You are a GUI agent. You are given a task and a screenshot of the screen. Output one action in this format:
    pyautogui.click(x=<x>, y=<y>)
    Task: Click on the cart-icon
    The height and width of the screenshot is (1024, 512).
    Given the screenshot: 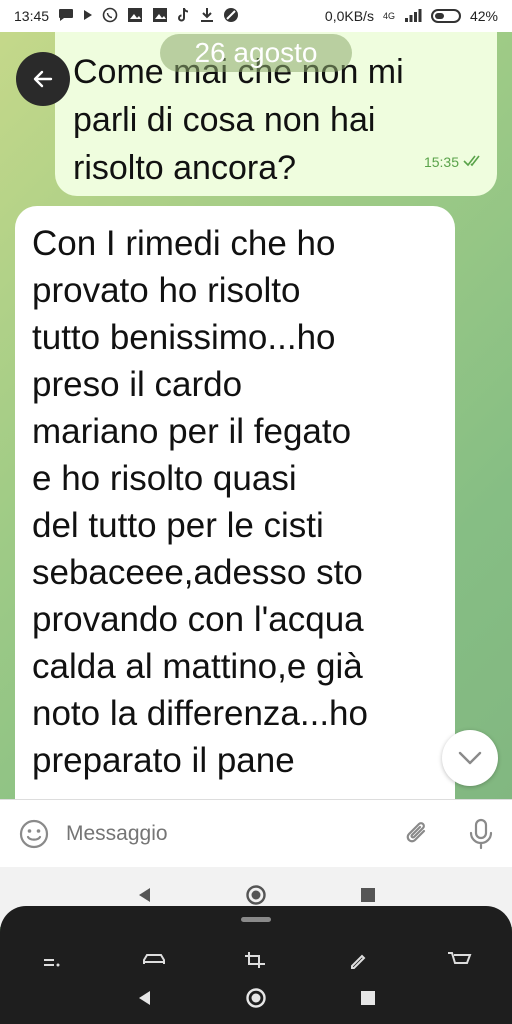 What is the action you would take?
    pyautogui.click(x=459, y=962)
    